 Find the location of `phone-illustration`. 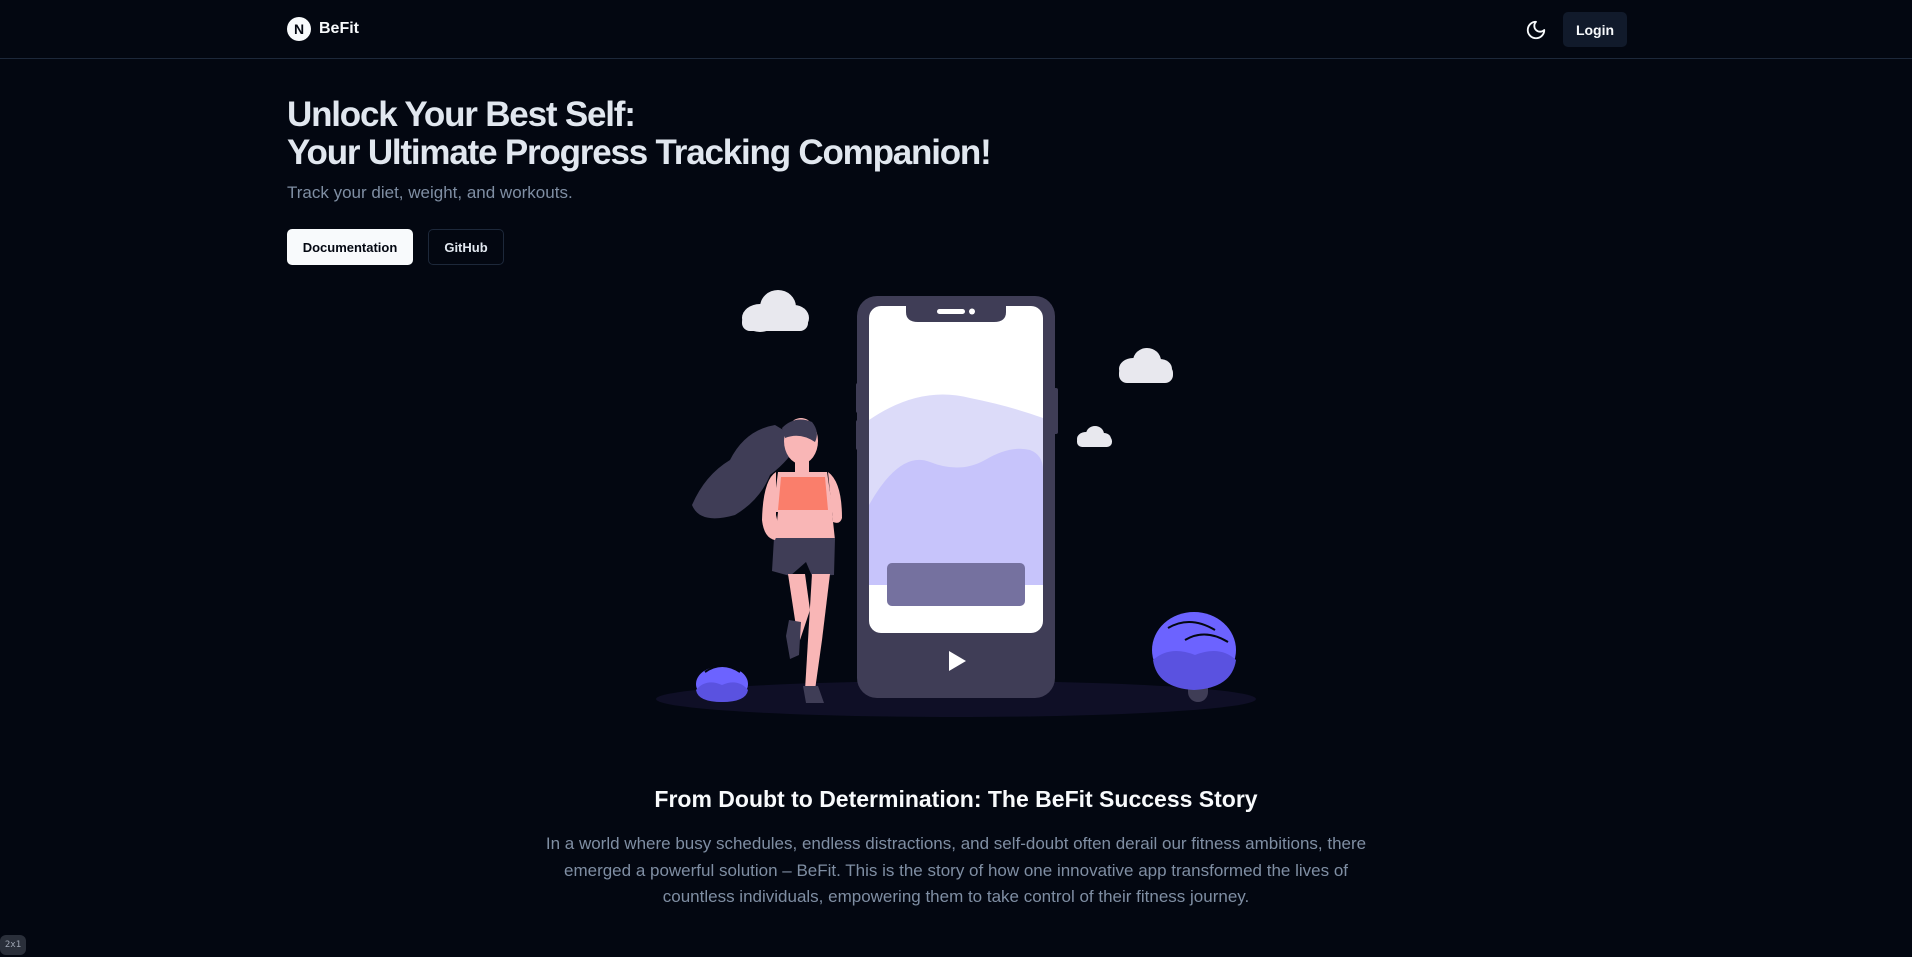

phone-illustration is located at coordinates (957, 497).